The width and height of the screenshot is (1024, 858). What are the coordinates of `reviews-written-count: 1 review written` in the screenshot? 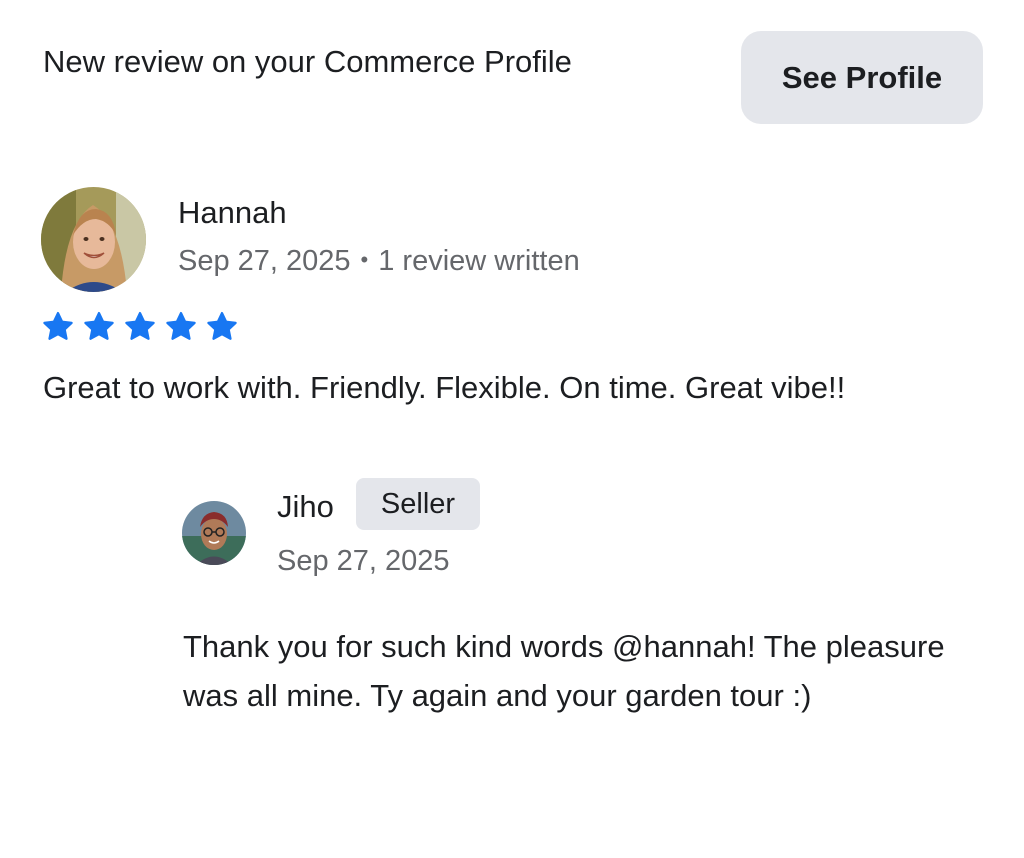 It's located at (479, 261).